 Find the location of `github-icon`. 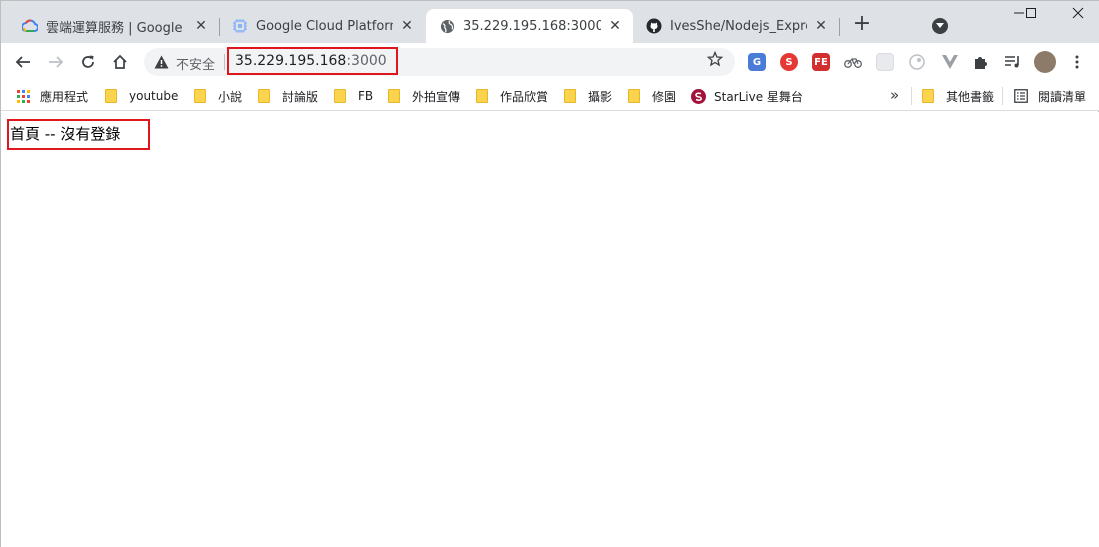

github-icon is located at coordinates (654, 26).